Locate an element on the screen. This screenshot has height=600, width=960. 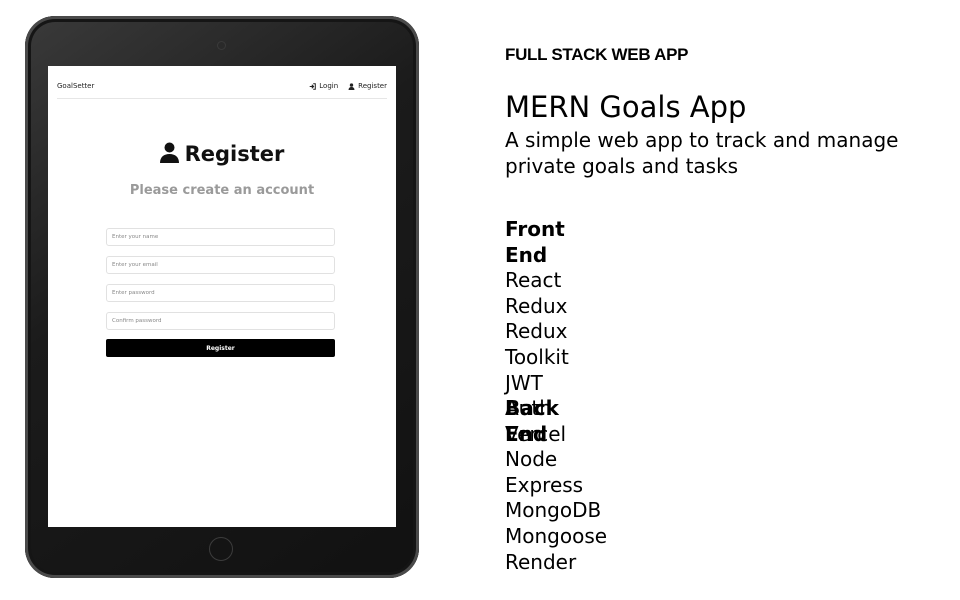
app-title: MERN Goals App is located at coordinates (626, 107).